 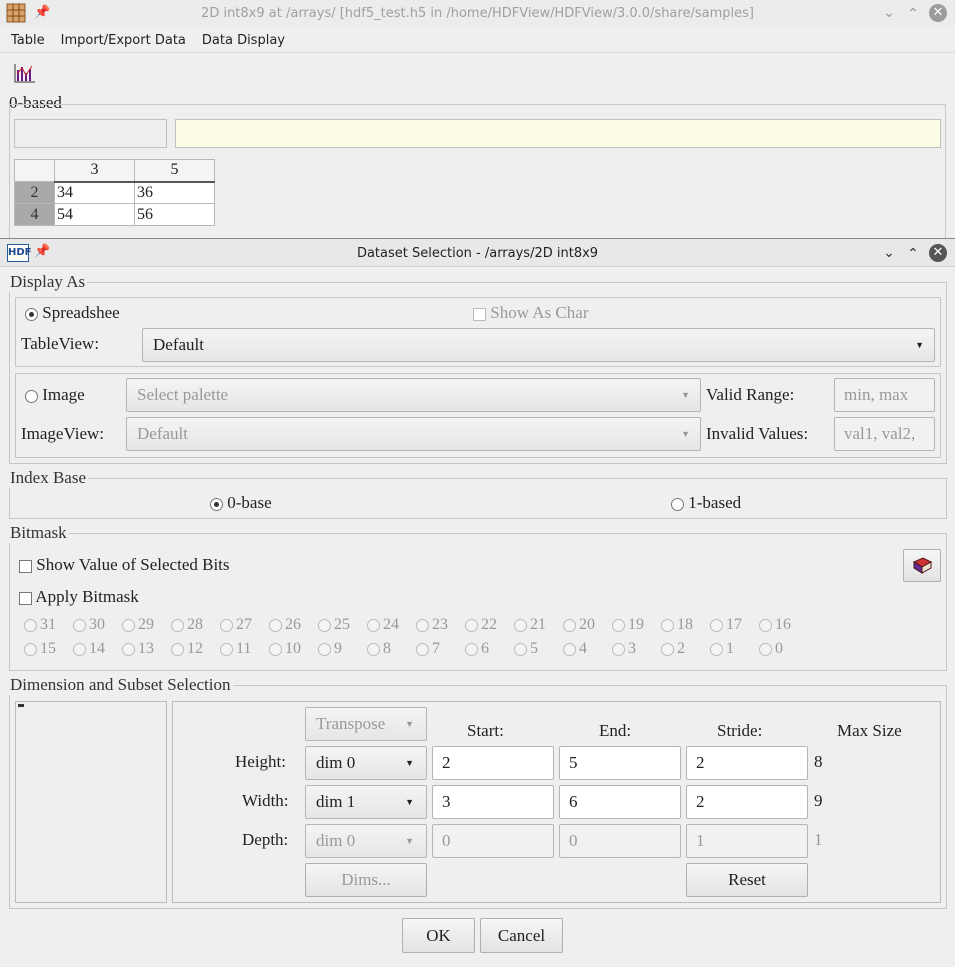 What do you see at coordinates (366, 802) in the screenshot?
I see `width-dim-select: dim 1 ▼` at bounding box center [366, 802].